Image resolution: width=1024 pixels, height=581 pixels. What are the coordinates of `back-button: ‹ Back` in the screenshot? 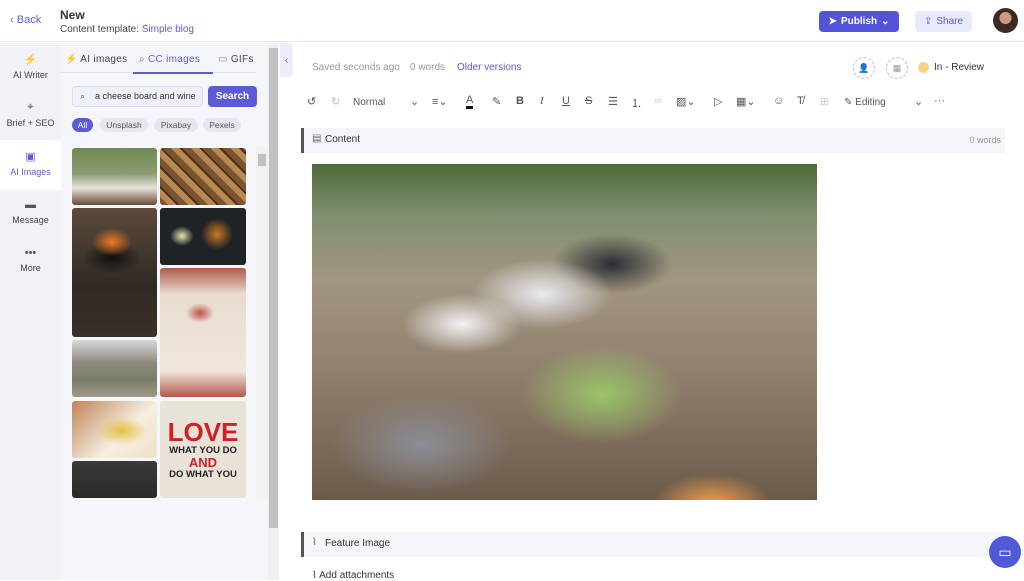 It's located at (25, 20).